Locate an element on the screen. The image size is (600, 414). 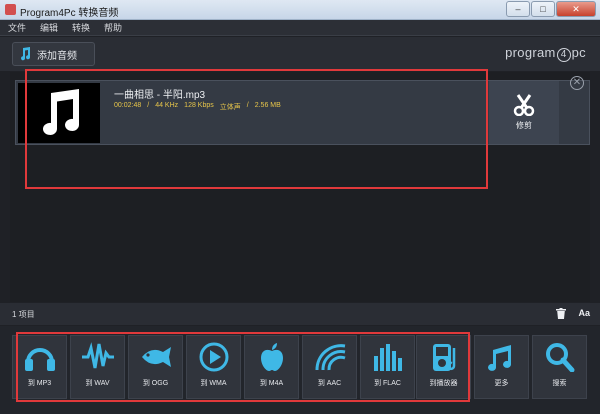
music-note-icon is located at coordinates (26, 54).